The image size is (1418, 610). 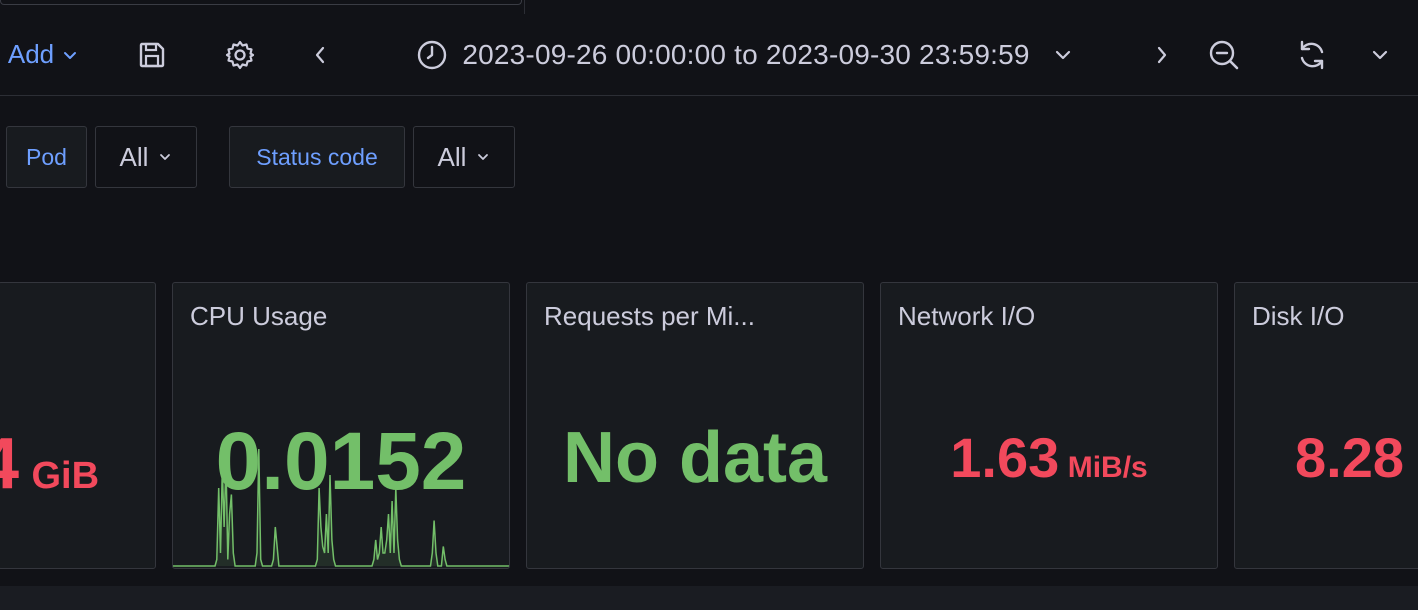 I want to click on panel-title: Disk I/O, so click(x=1298, y=316).